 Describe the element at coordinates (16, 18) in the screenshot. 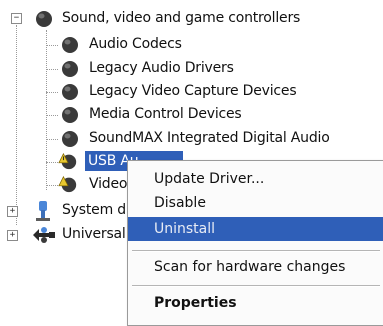

I see `collapse-toggle: −` at that location.